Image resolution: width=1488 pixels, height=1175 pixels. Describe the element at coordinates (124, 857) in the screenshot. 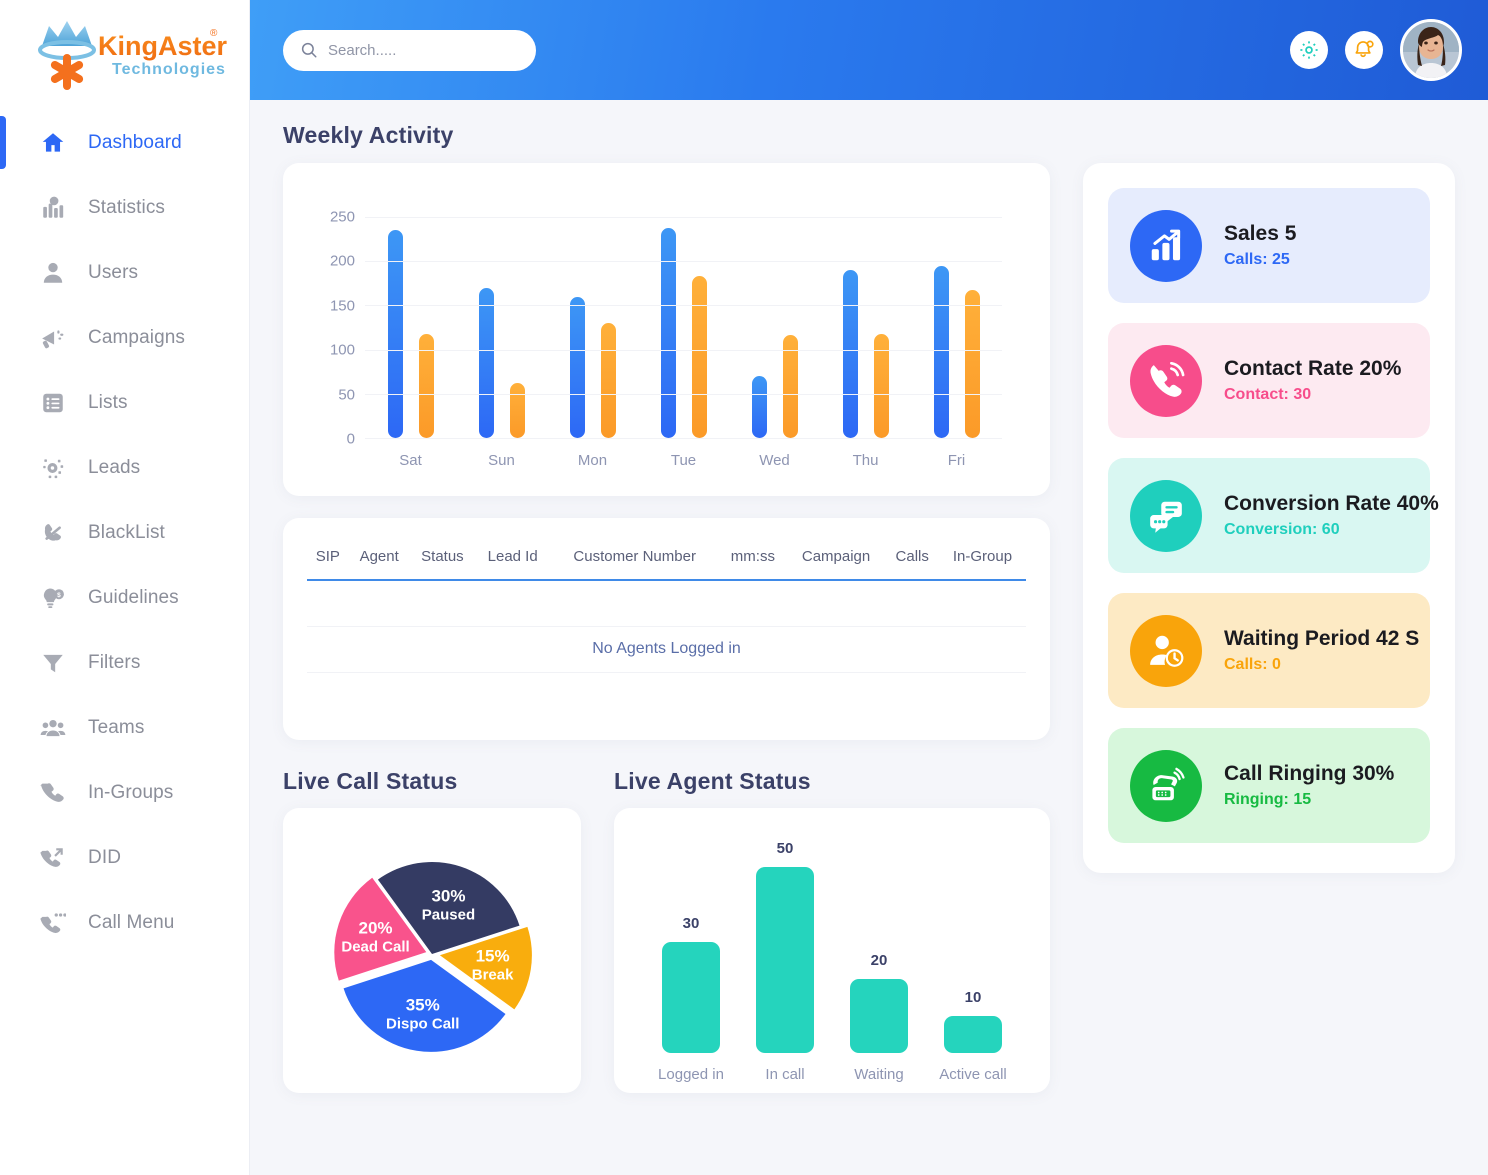

I see `sidebar-item-did: DID` at that location.